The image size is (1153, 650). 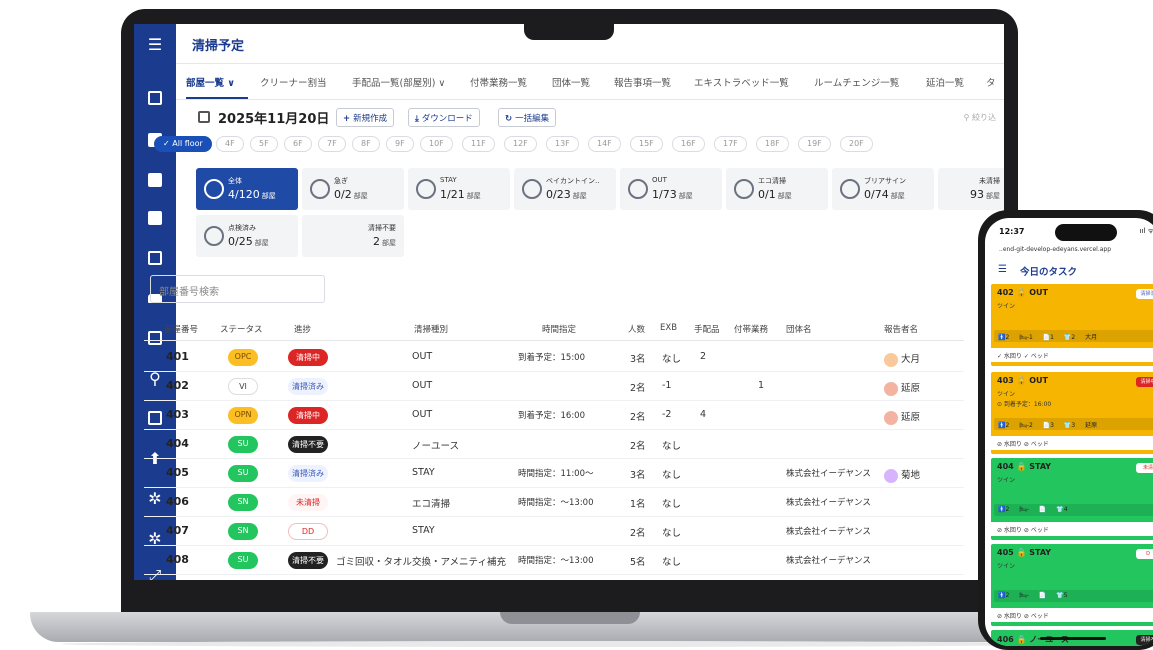 I want to click on summary-card: 急ぎ 0/2 部屋, so click(x=353, y=189).